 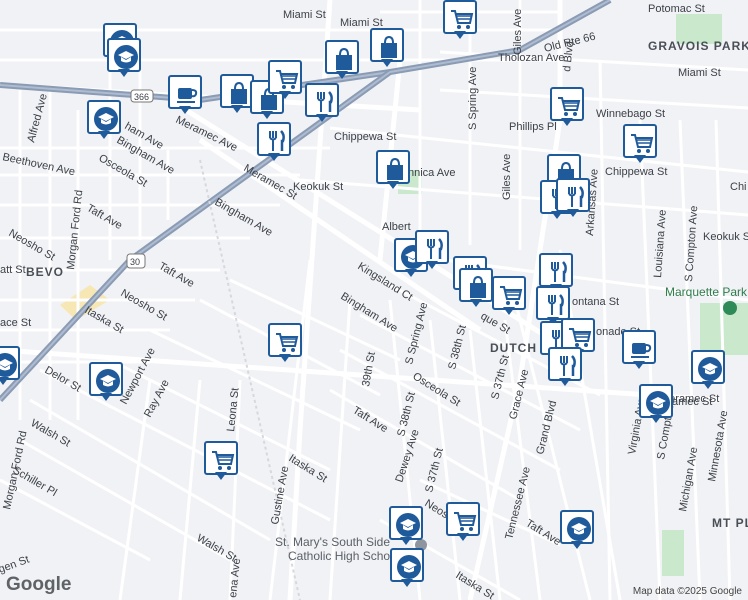 I want to click on road-label-alfred-ave: Alfred Ave, so click(x=37, y=117).